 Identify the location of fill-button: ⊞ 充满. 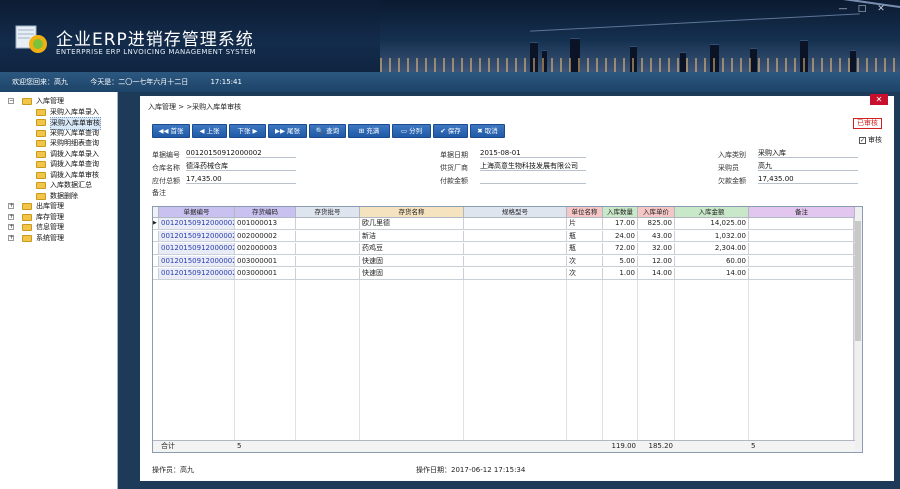
(369, 131).